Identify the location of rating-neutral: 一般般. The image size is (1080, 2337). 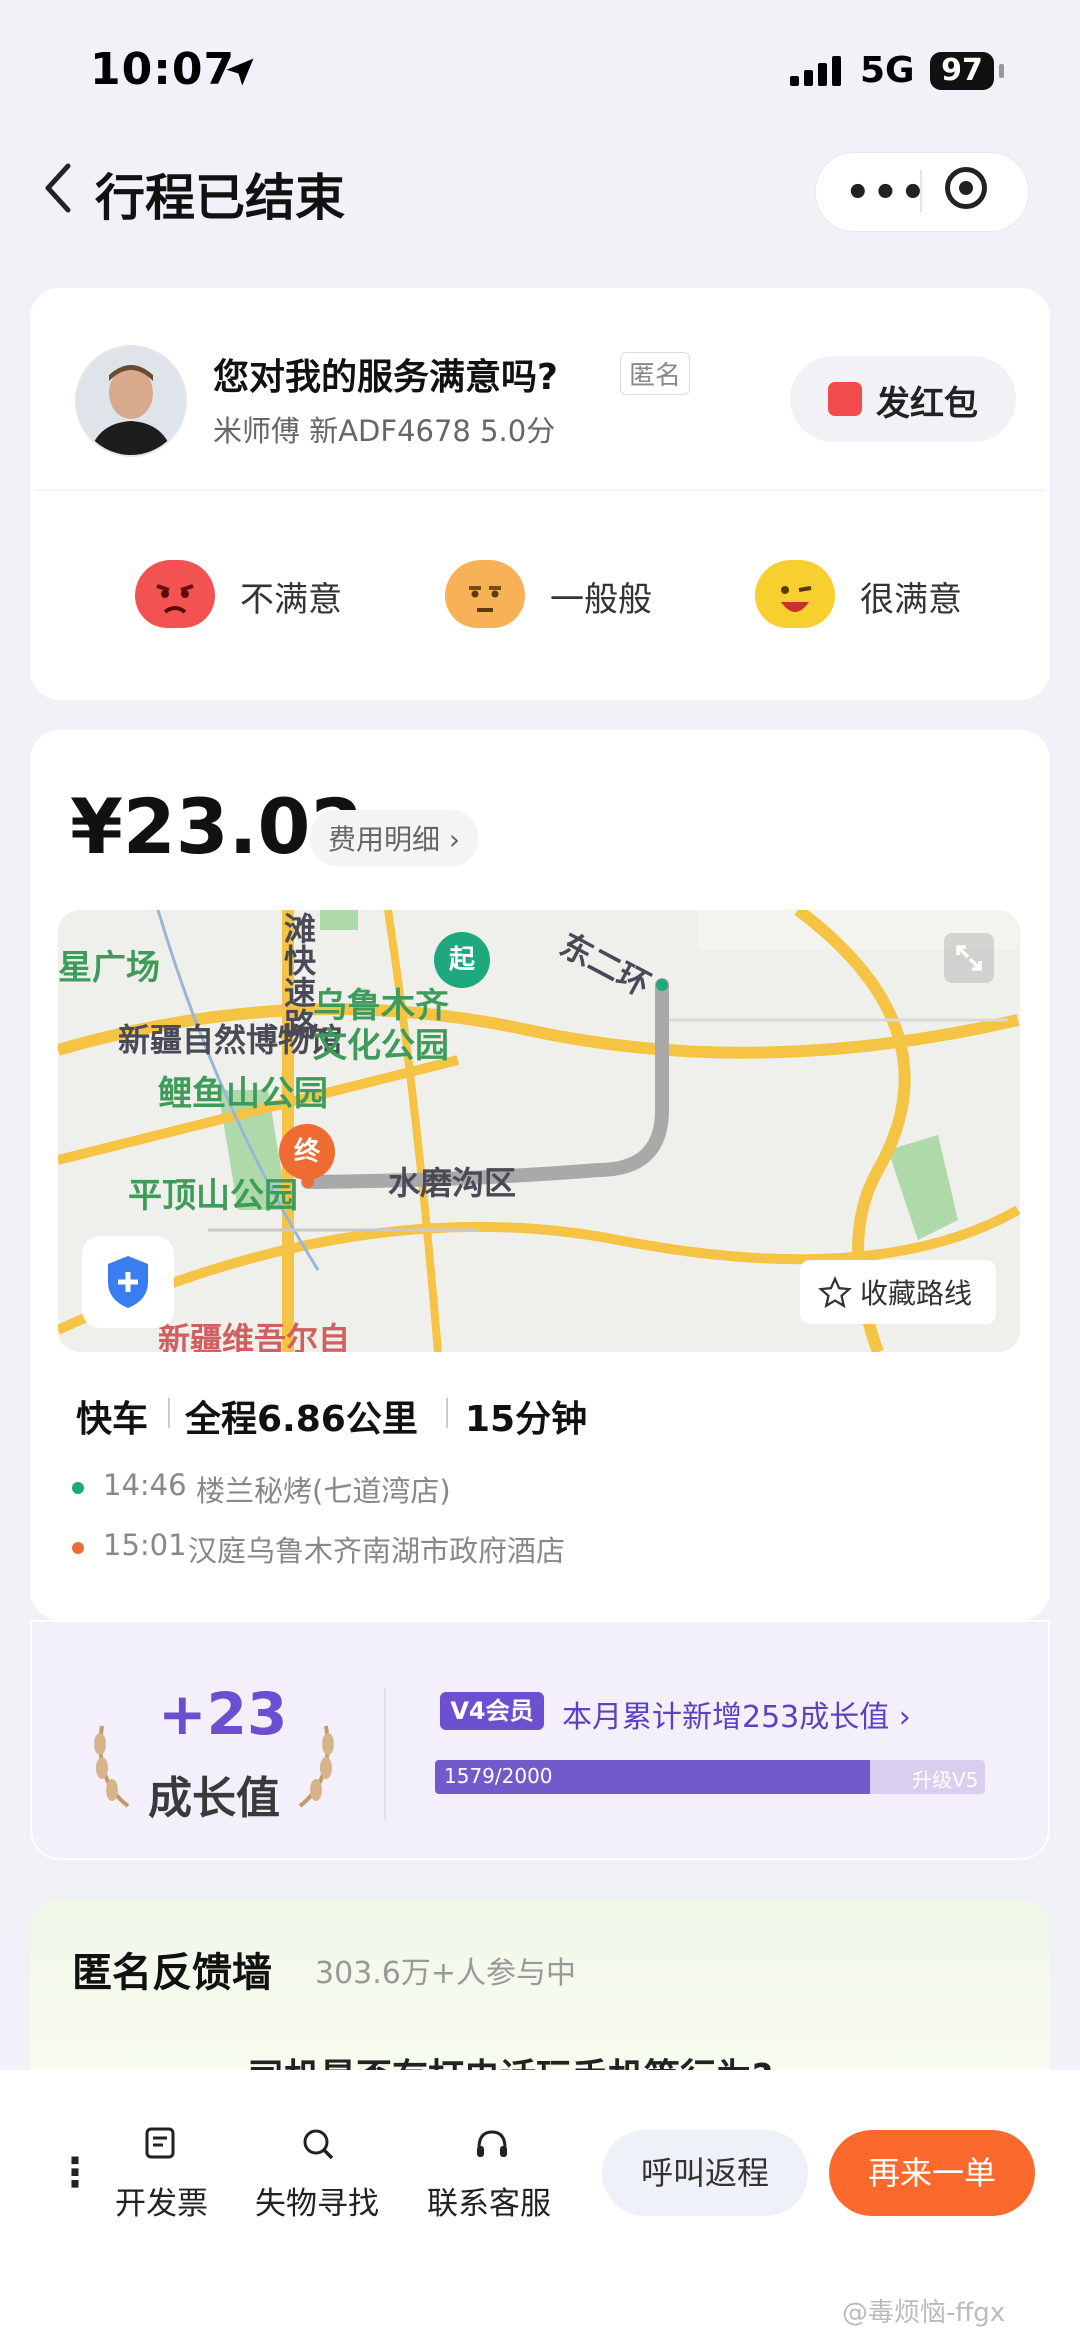
(580, 600).